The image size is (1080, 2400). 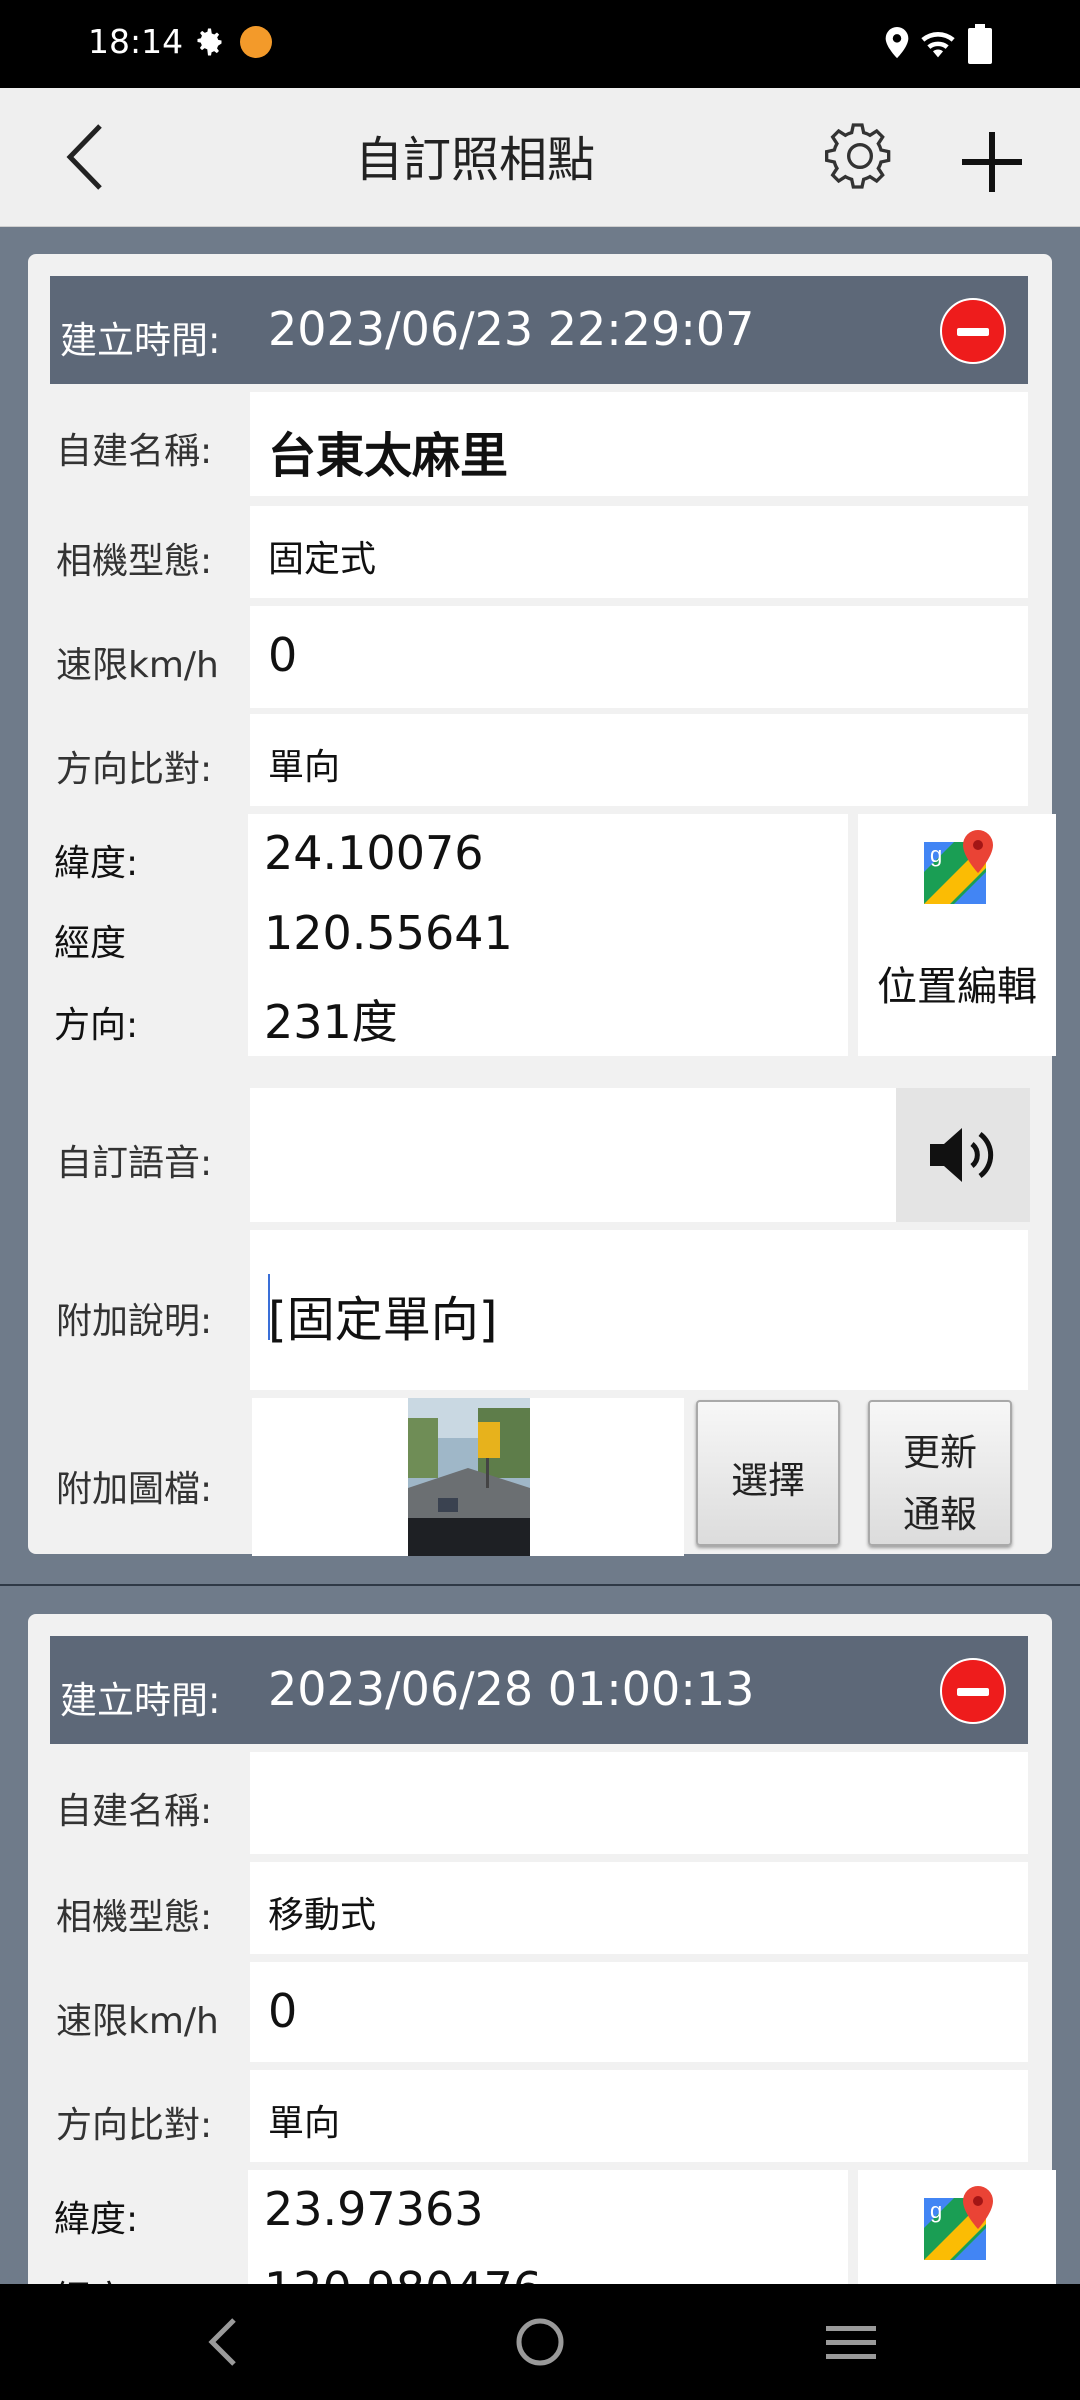 What do you see at coordinates (540, 44) in the screenshot?
I see `status-bar: 18:14` at bounding box center [540, 44].